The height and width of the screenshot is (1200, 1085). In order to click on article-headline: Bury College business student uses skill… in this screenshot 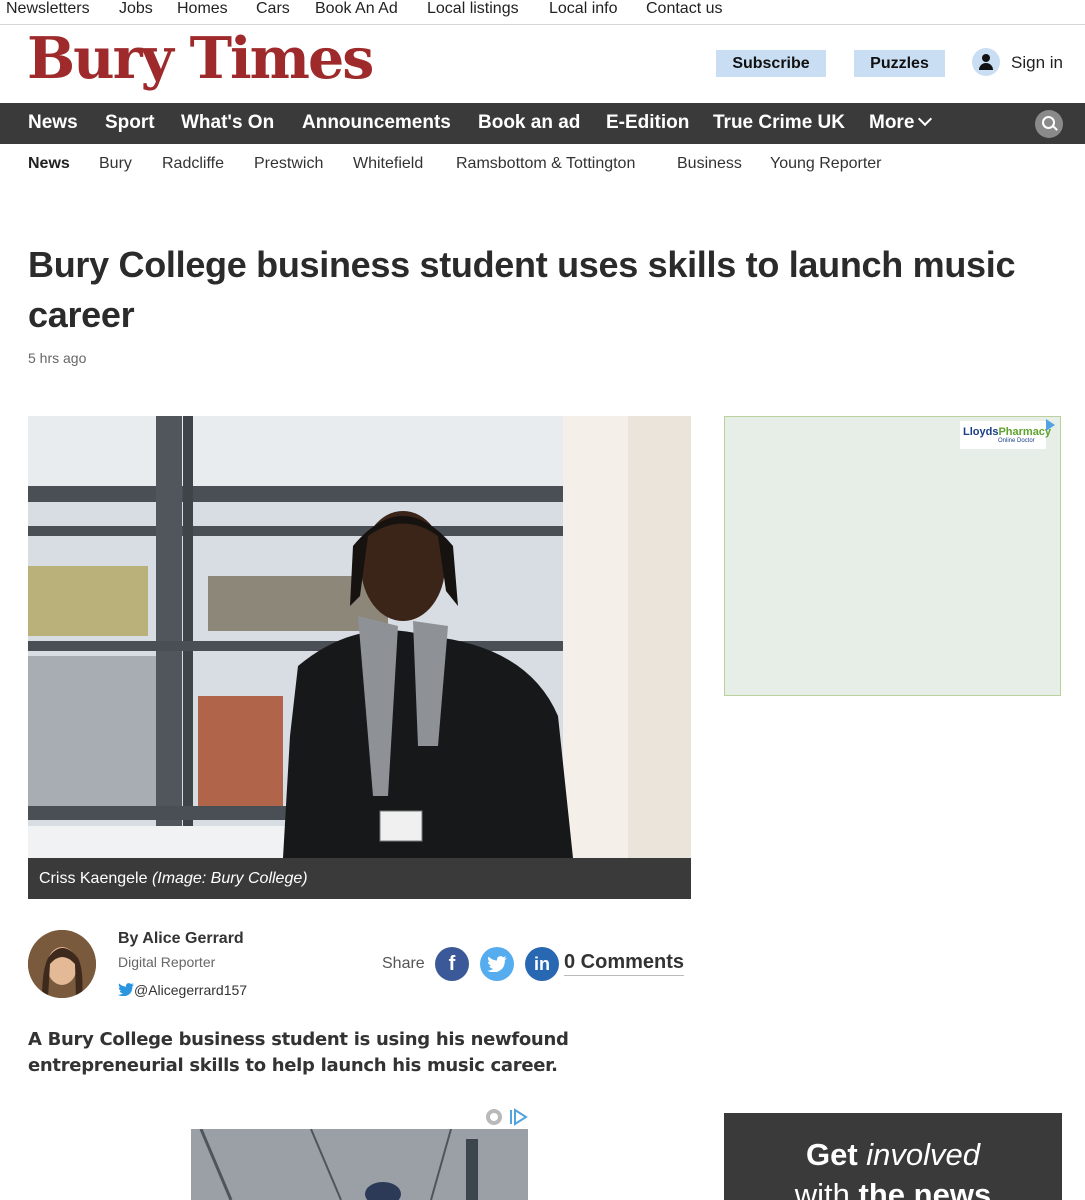, I will do `click(522, 289)`.